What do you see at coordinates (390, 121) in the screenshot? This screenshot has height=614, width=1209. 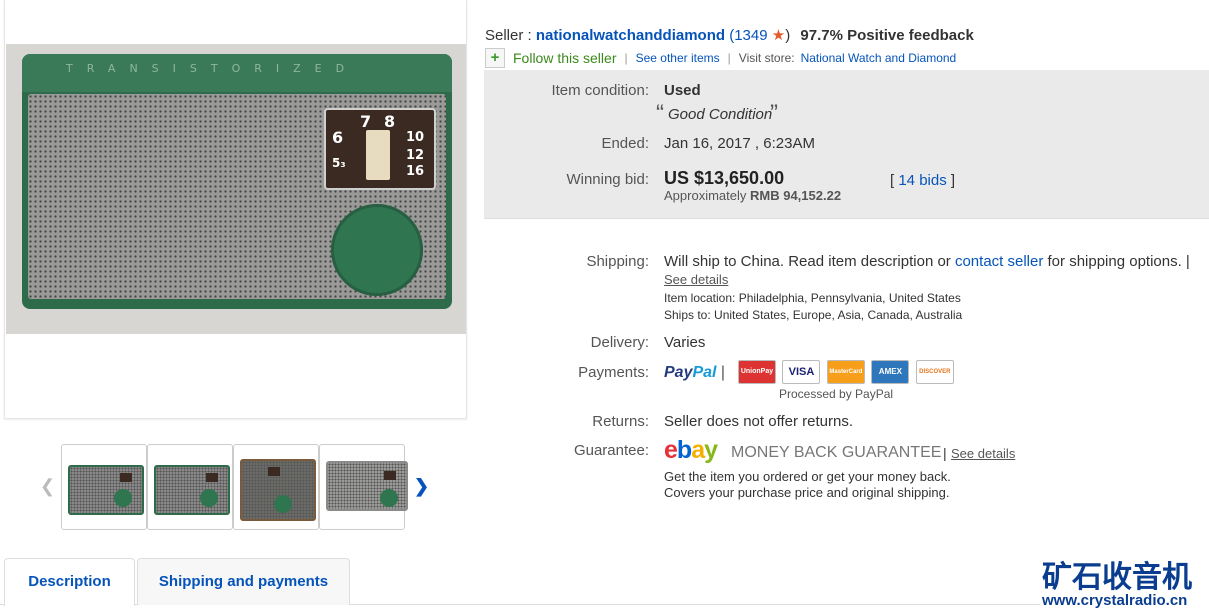 I see `dial-number: 8` at bounding box center [390, 121].